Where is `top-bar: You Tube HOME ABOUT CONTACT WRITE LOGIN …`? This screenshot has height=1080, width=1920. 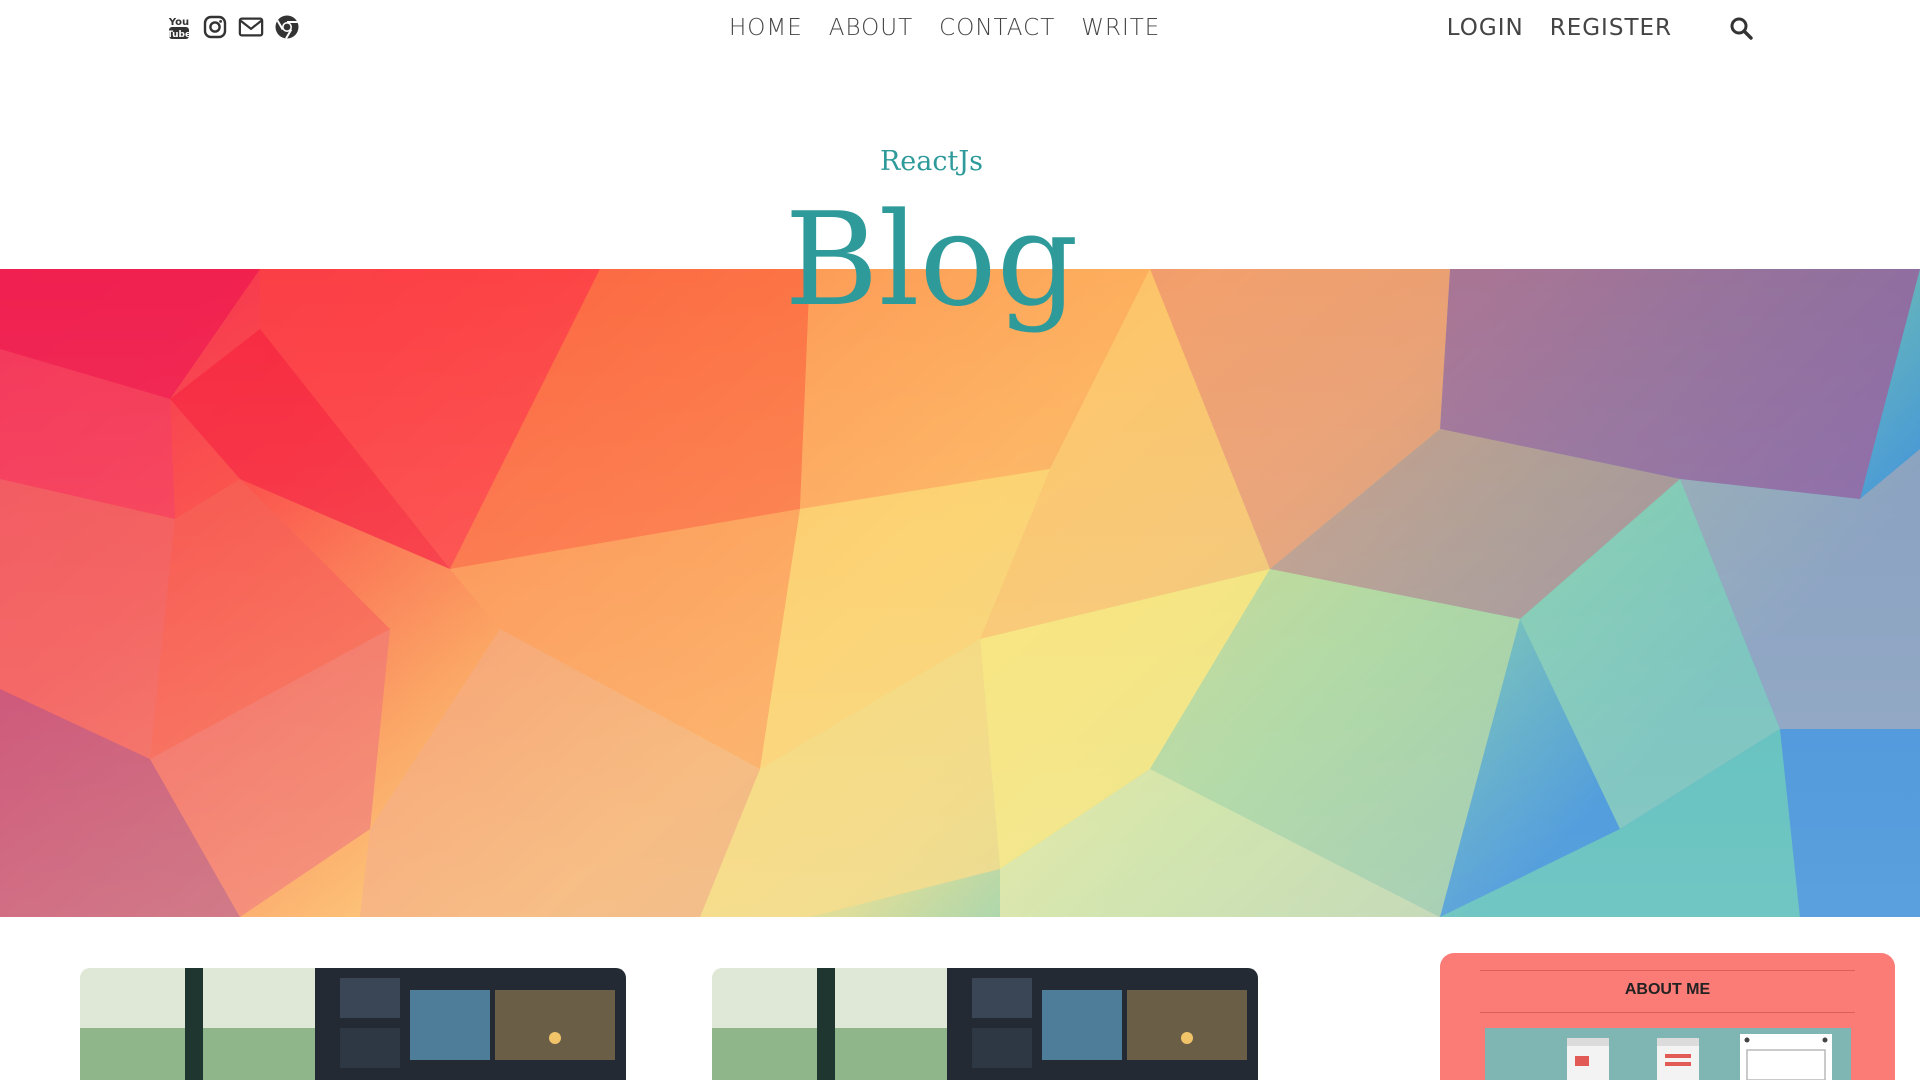
top-bar: You Tube HOME ABOUT CONTACT WRITE LOGIN … is located at coordinates (960, 30).